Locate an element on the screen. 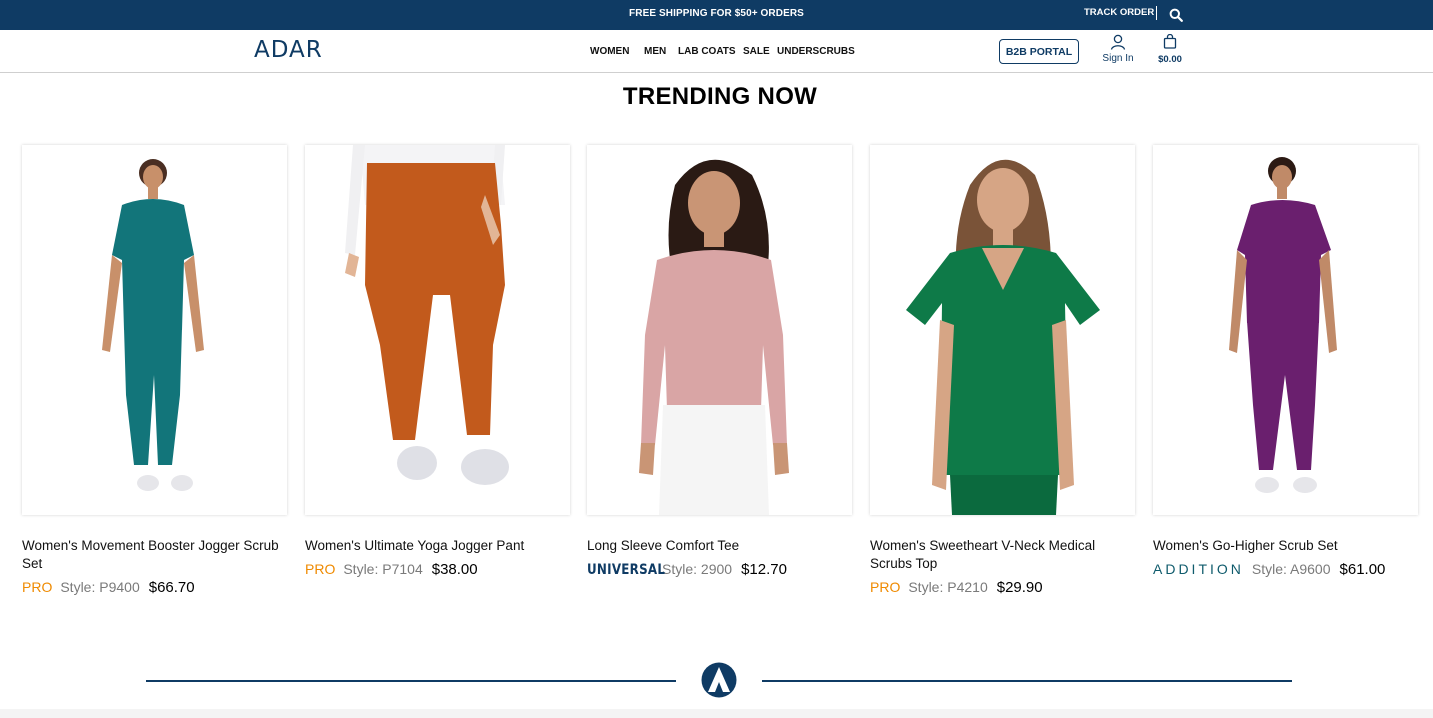 This screenshot has width=1433, height=718. product-price: $66.70 is located at coordinates (171, 587).